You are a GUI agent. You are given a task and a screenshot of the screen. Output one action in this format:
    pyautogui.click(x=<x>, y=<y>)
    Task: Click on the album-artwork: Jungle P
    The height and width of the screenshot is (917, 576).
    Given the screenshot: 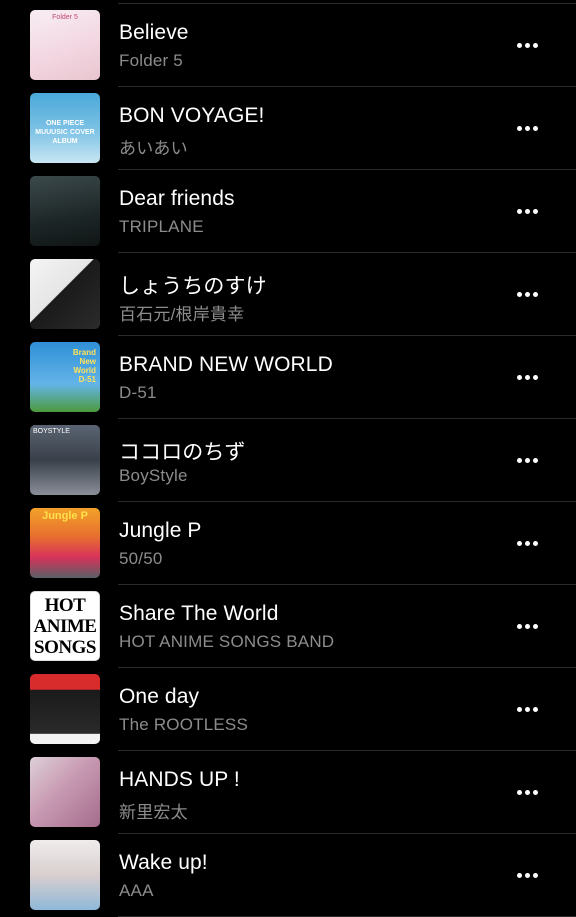 What is the action you would take?
    pyautogui.click(x=65, y=543)
    